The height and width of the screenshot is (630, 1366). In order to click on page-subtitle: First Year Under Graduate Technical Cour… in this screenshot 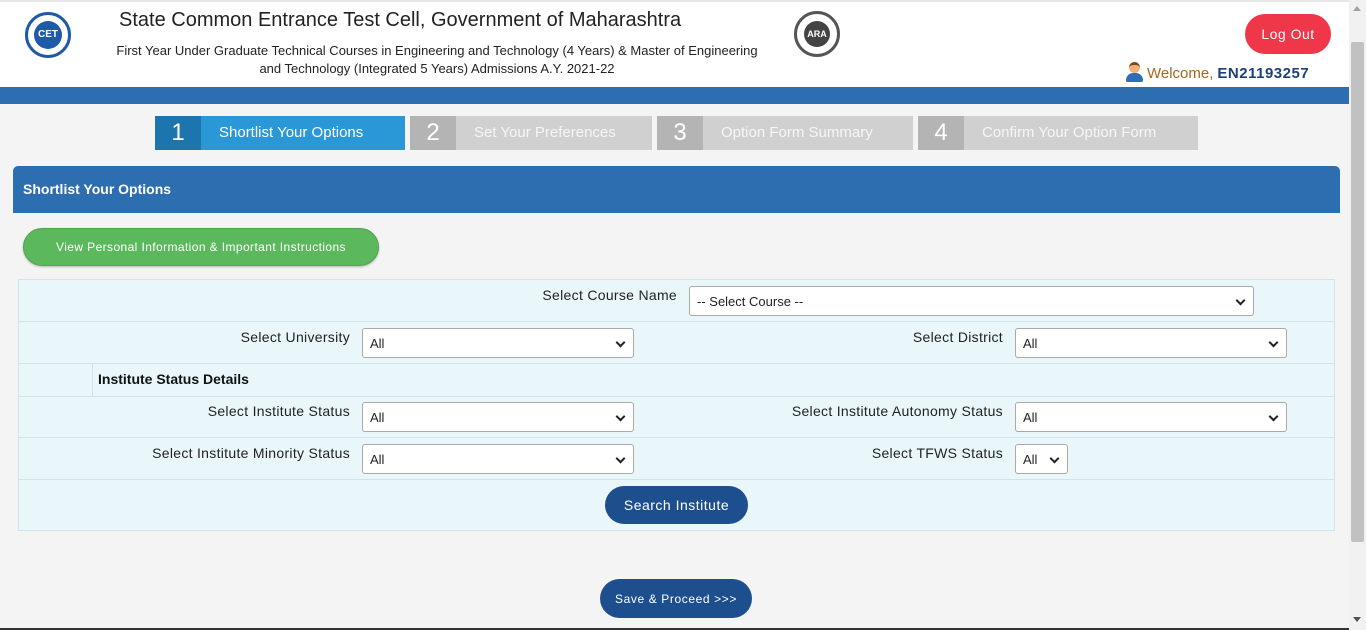, I will do `click(437, 59)`.